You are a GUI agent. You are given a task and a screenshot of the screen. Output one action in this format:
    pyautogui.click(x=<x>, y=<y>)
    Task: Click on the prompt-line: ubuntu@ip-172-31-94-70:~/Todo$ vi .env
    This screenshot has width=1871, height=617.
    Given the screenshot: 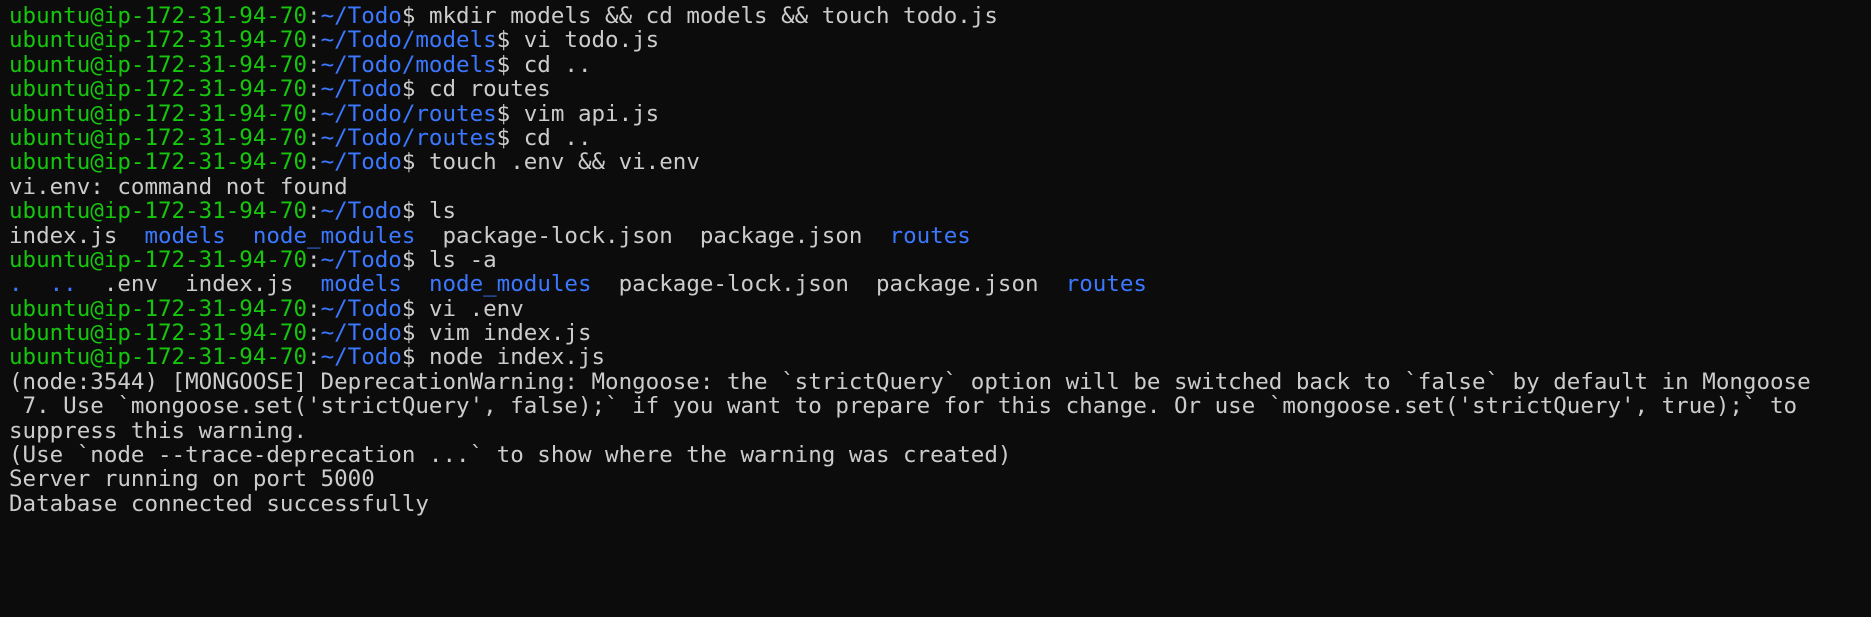 What is the action you would take?
    pyautogui.click(x=266, y=308)
    